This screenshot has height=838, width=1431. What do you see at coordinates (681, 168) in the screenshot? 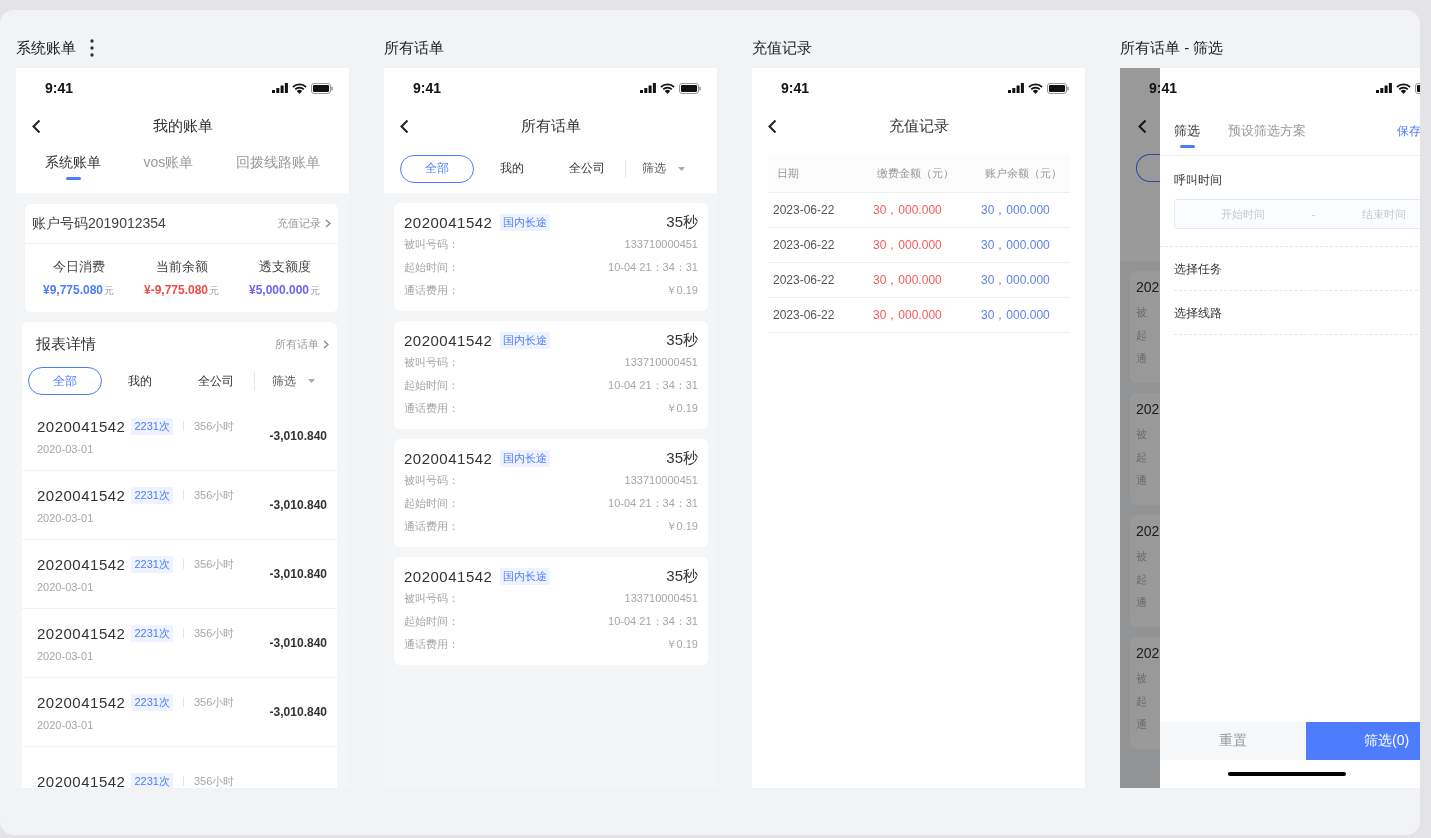
I see `caret-icon` at bounding box center [681, 168].